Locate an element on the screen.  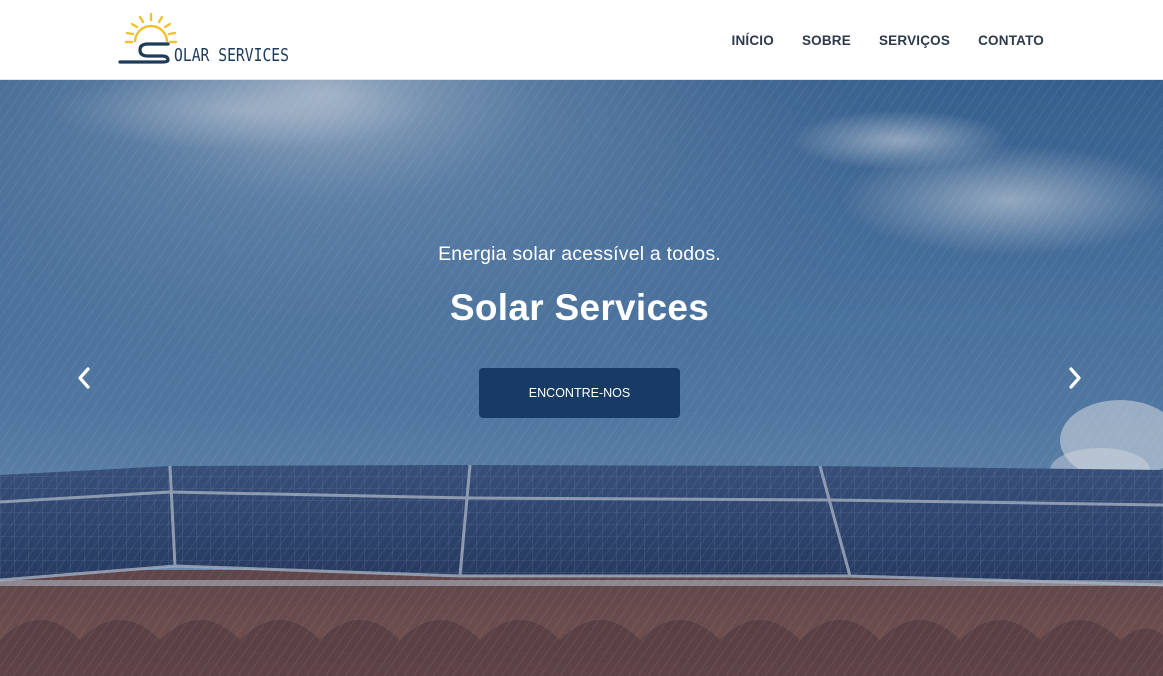
hero-tagline: Energia solar acessível a todos. is located at coordinates (579, 254).